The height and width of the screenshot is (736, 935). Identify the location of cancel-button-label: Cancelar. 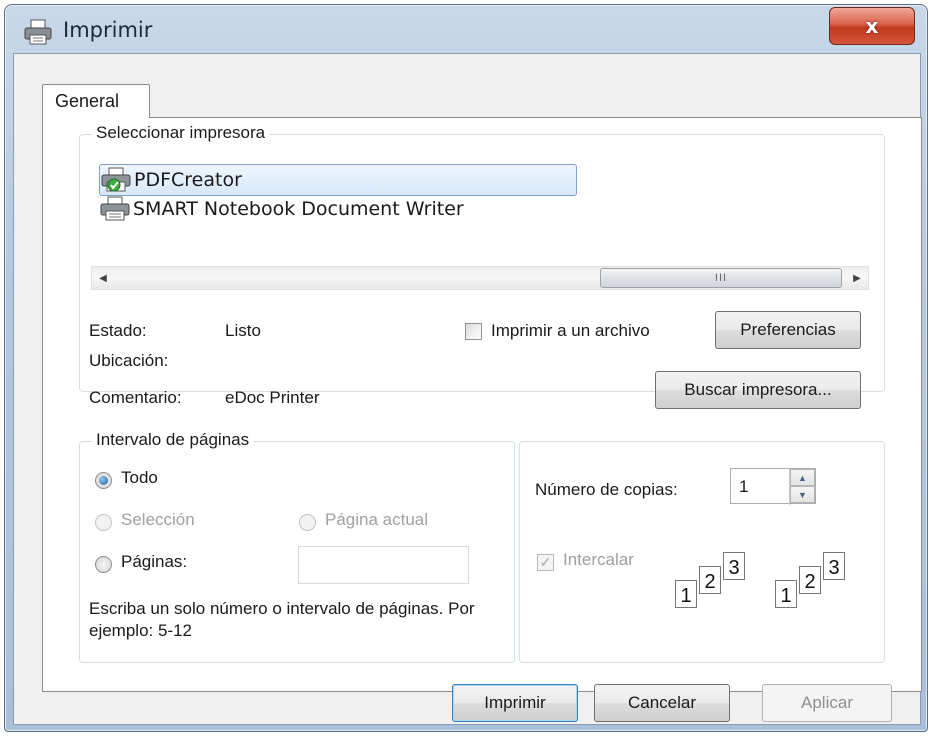
(662, 702).